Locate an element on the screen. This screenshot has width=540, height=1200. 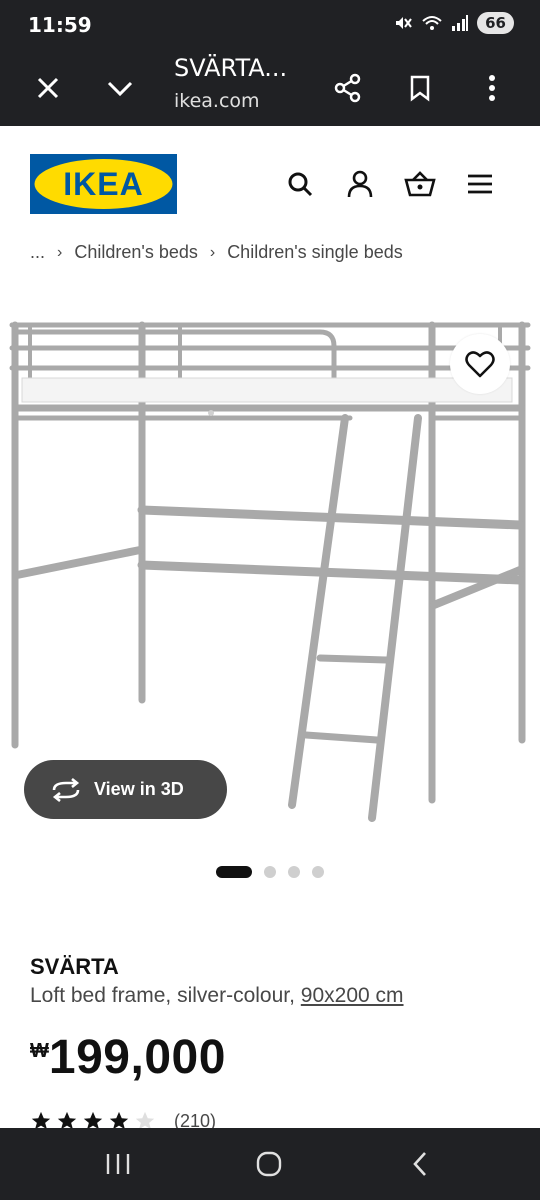
menu-button is located at coordinates (480, 184).